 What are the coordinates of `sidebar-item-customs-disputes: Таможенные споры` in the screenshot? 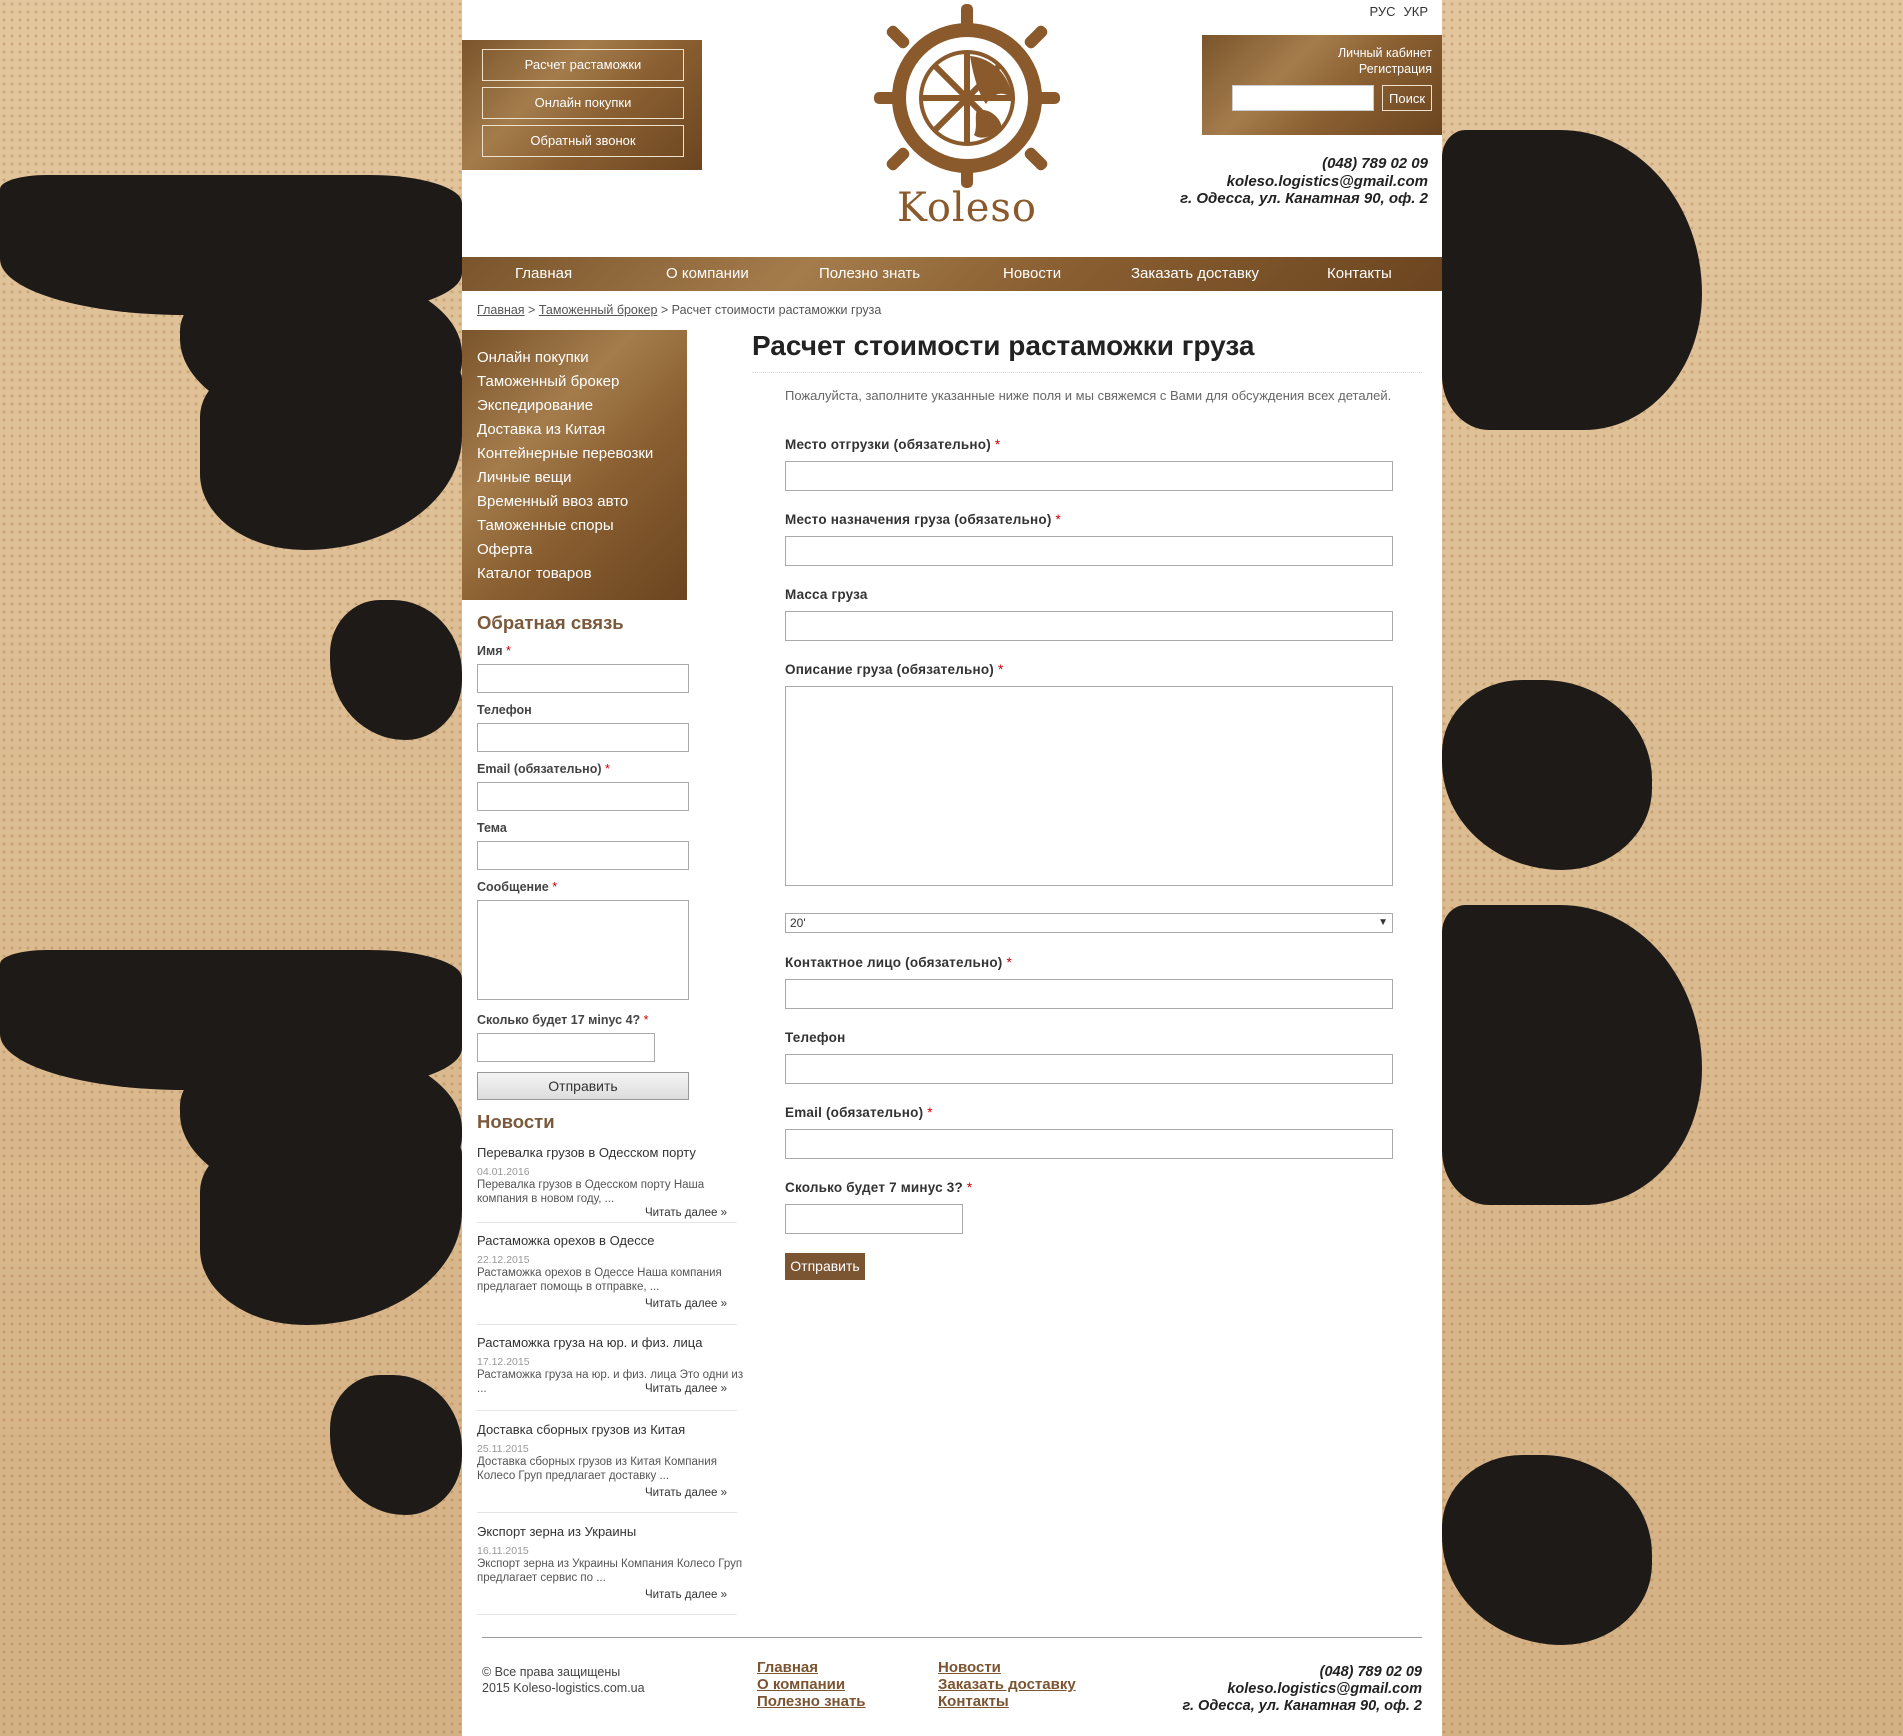 It's located at (574, 526).